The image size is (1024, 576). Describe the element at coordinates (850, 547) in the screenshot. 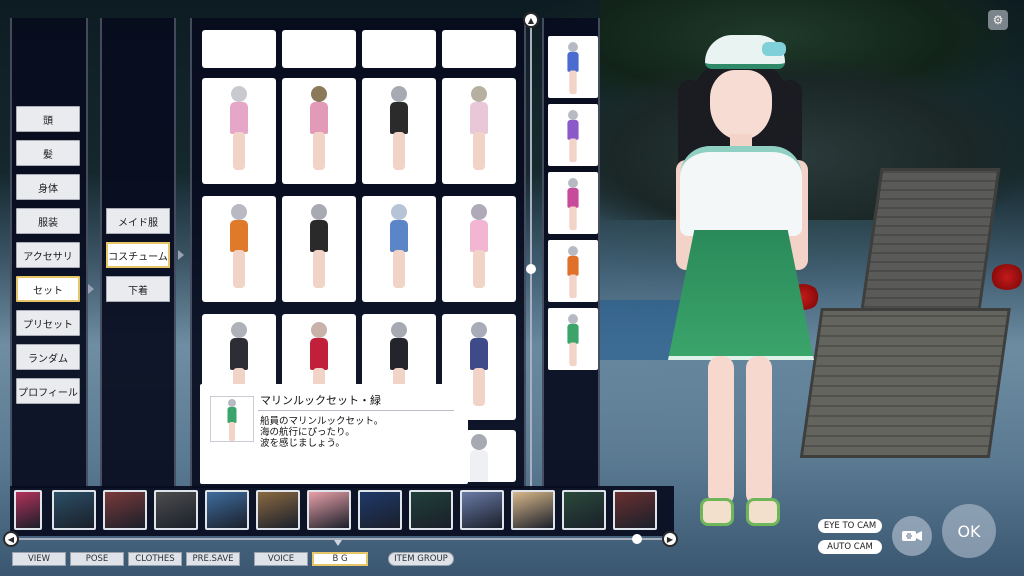

I see `auto-cam-button: AUTO CAM` at that location.